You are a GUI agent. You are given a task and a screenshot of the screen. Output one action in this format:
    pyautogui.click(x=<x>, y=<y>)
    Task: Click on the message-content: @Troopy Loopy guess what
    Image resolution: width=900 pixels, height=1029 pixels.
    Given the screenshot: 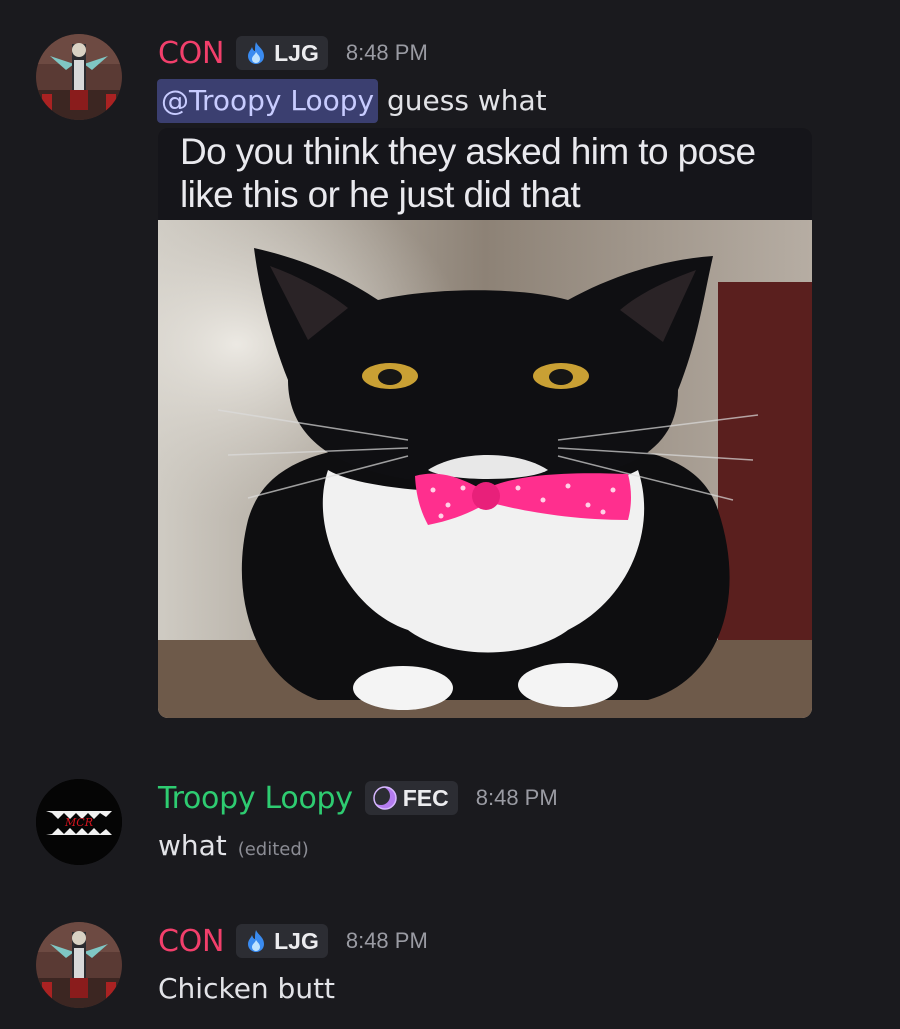 What is the action you would take?
    pyautogui.click(x=352, y=101)
    